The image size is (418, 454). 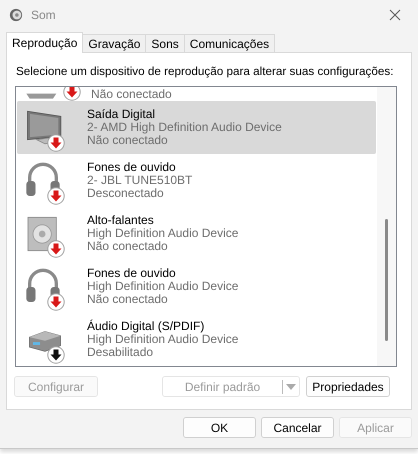 I want to click on device-name: Alto-falantes, so click(x=121, y=220).